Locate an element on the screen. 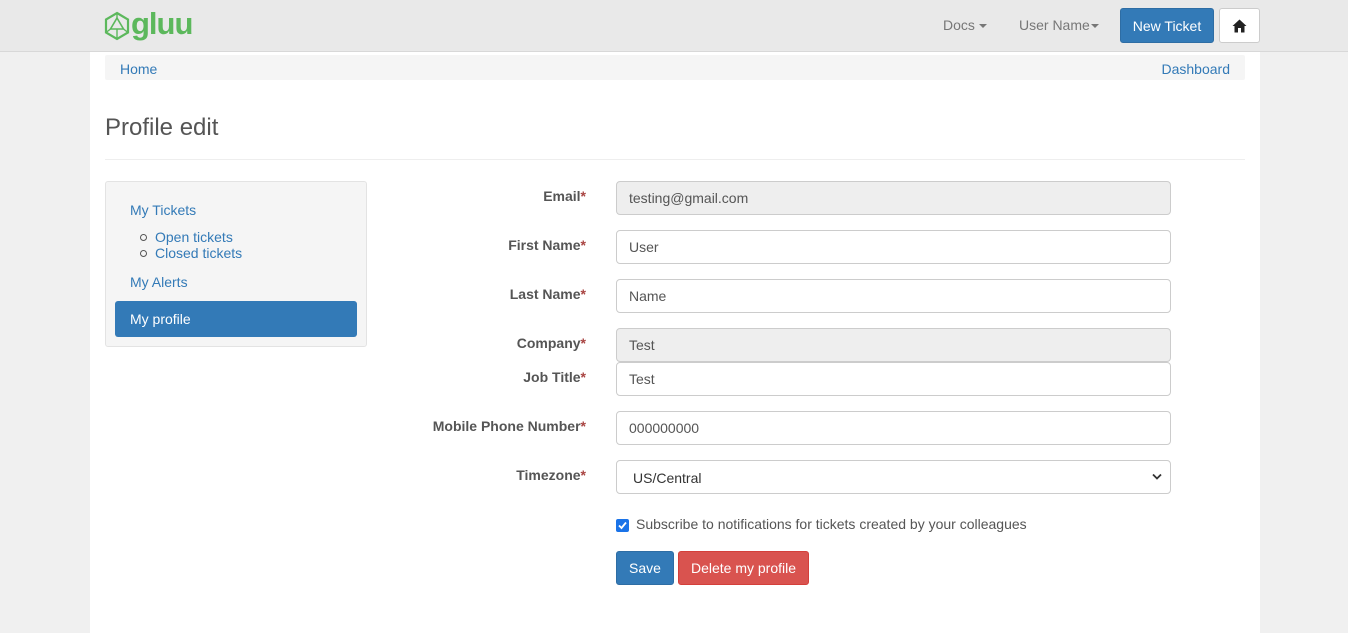 The image size is (1348, 633). sidebar-item-my-profile: My profile is located at coordinates (236, 319).